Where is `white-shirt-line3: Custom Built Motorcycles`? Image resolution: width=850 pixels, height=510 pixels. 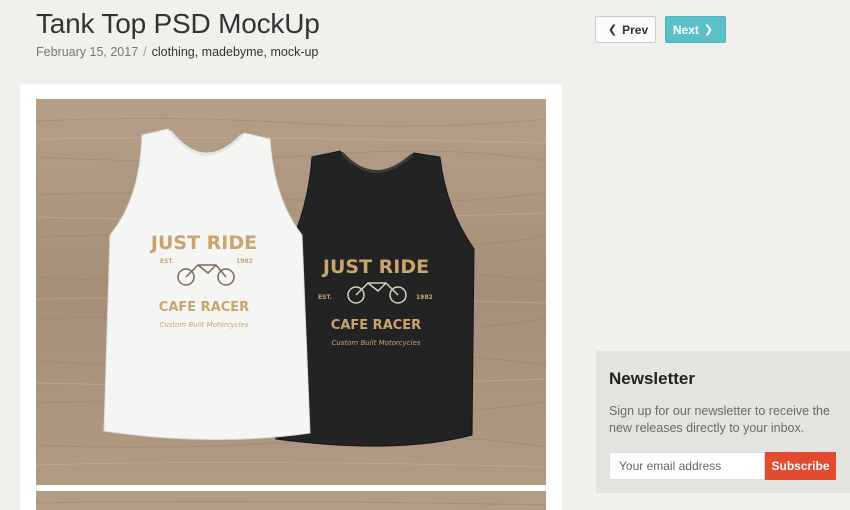 white-shirt-line3: Custom Built Motorcycles is located at coordinates (203, 325).